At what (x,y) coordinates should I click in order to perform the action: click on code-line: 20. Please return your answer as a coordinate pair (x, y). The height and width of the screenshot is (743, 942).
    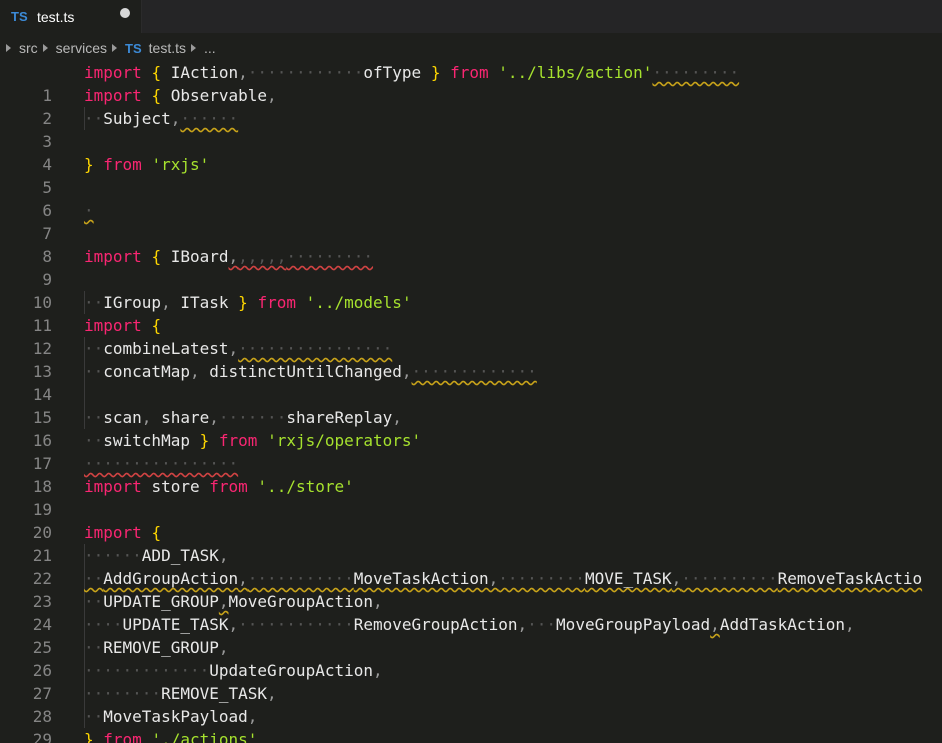
    Looking at the image, I should click on (471, 520).